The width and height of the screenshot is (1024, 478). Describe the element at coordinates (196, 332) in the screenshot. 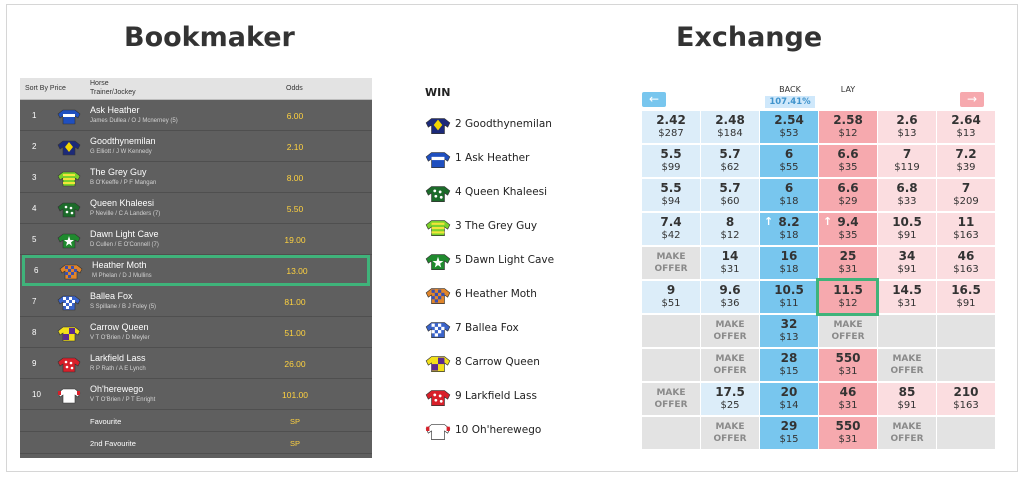

I see `bookmaker-row: 8 Carrow Queen V T O'Brien / D Meyler 51.00` at that location.